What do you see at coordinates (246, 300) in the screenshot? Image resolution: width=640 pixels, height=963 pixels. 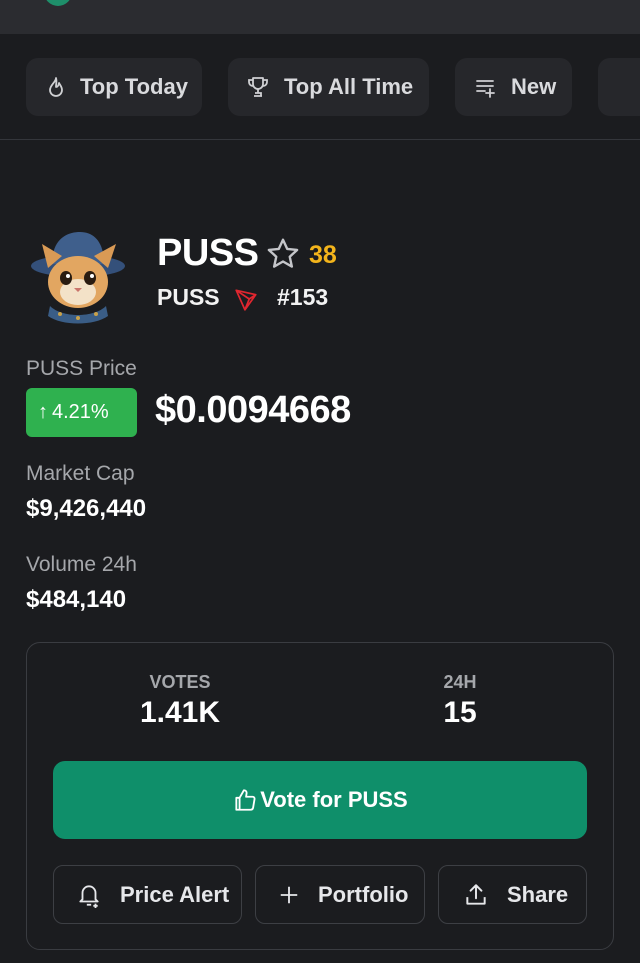 I see `tron-icon` at bounding box center [246, 300].